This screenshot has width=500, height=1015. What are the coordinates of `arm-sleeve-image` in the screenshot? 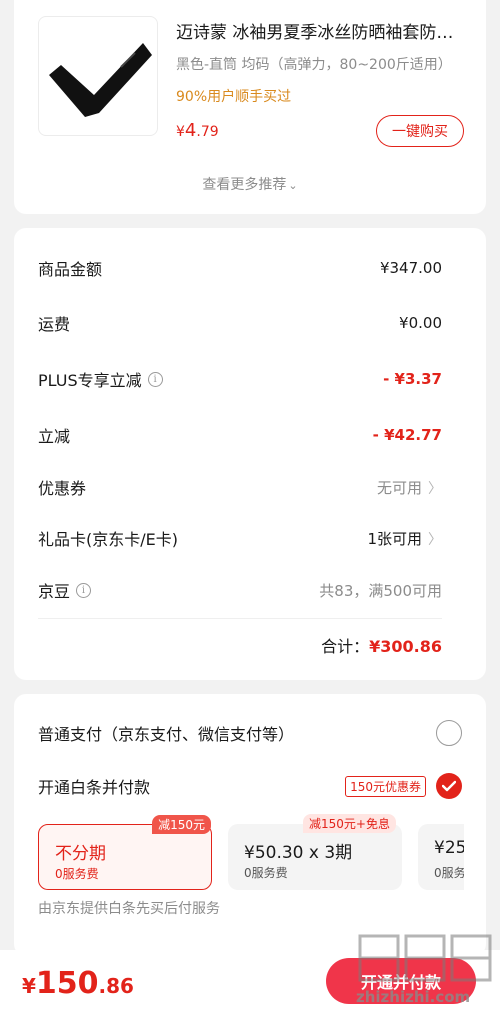 It's located at (100, 80).